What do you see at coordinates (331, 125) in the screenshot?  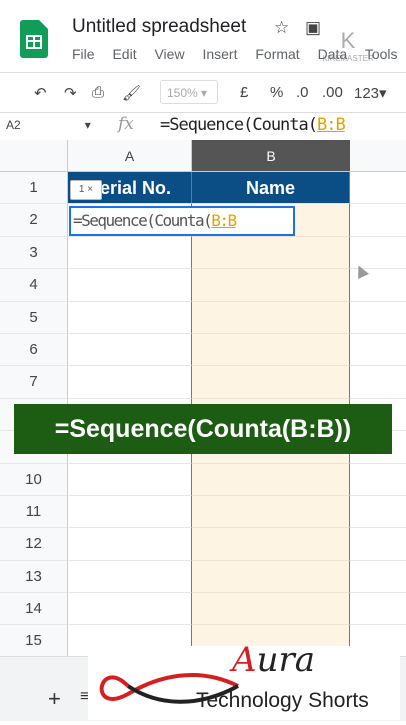 I see `formula-range-ref: B:B` at bounding box center [331, 125].